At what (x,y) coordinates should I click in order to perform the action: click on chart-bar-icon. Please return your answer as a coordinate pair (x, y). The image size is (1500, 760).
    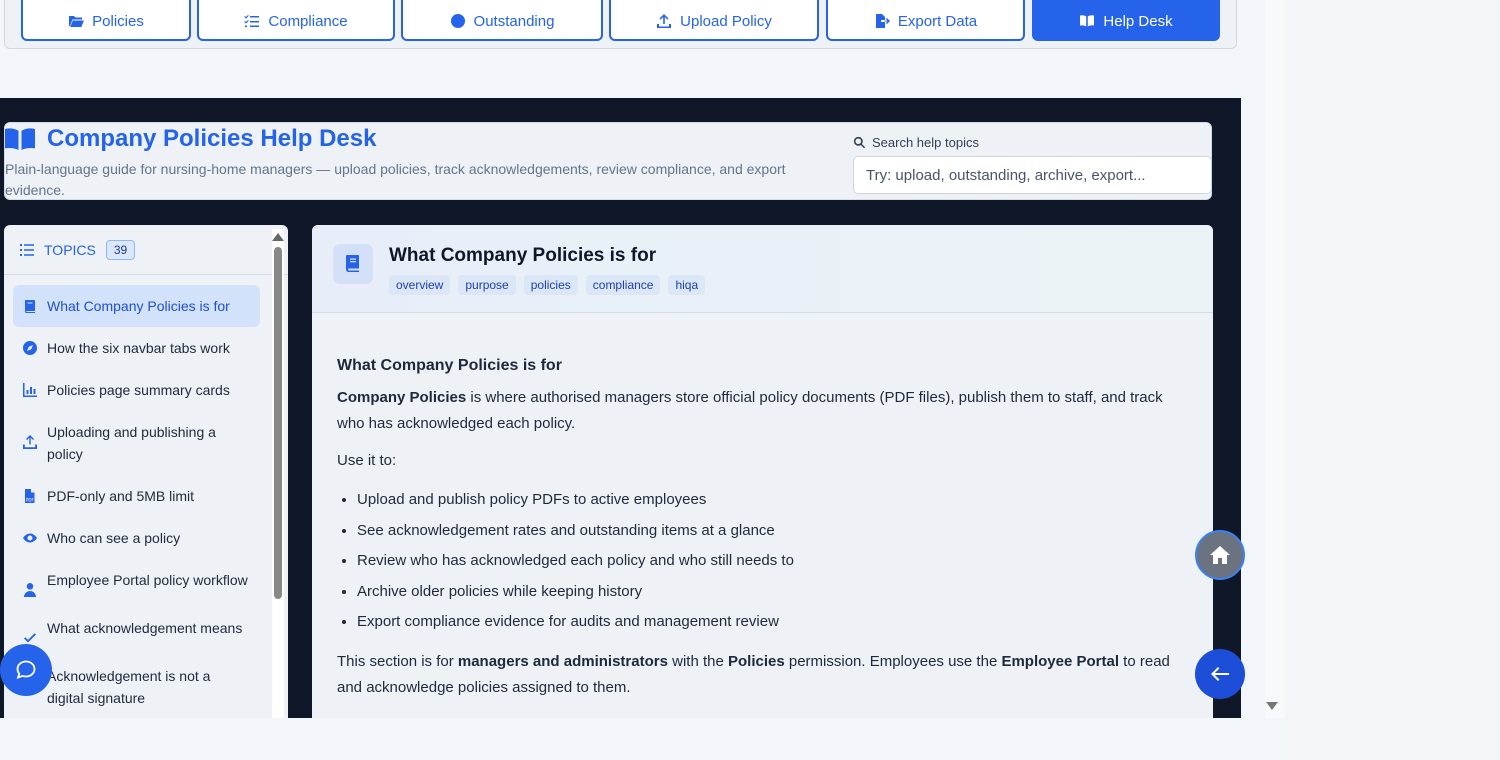
    Looking at the image, I should click on (30, 390).